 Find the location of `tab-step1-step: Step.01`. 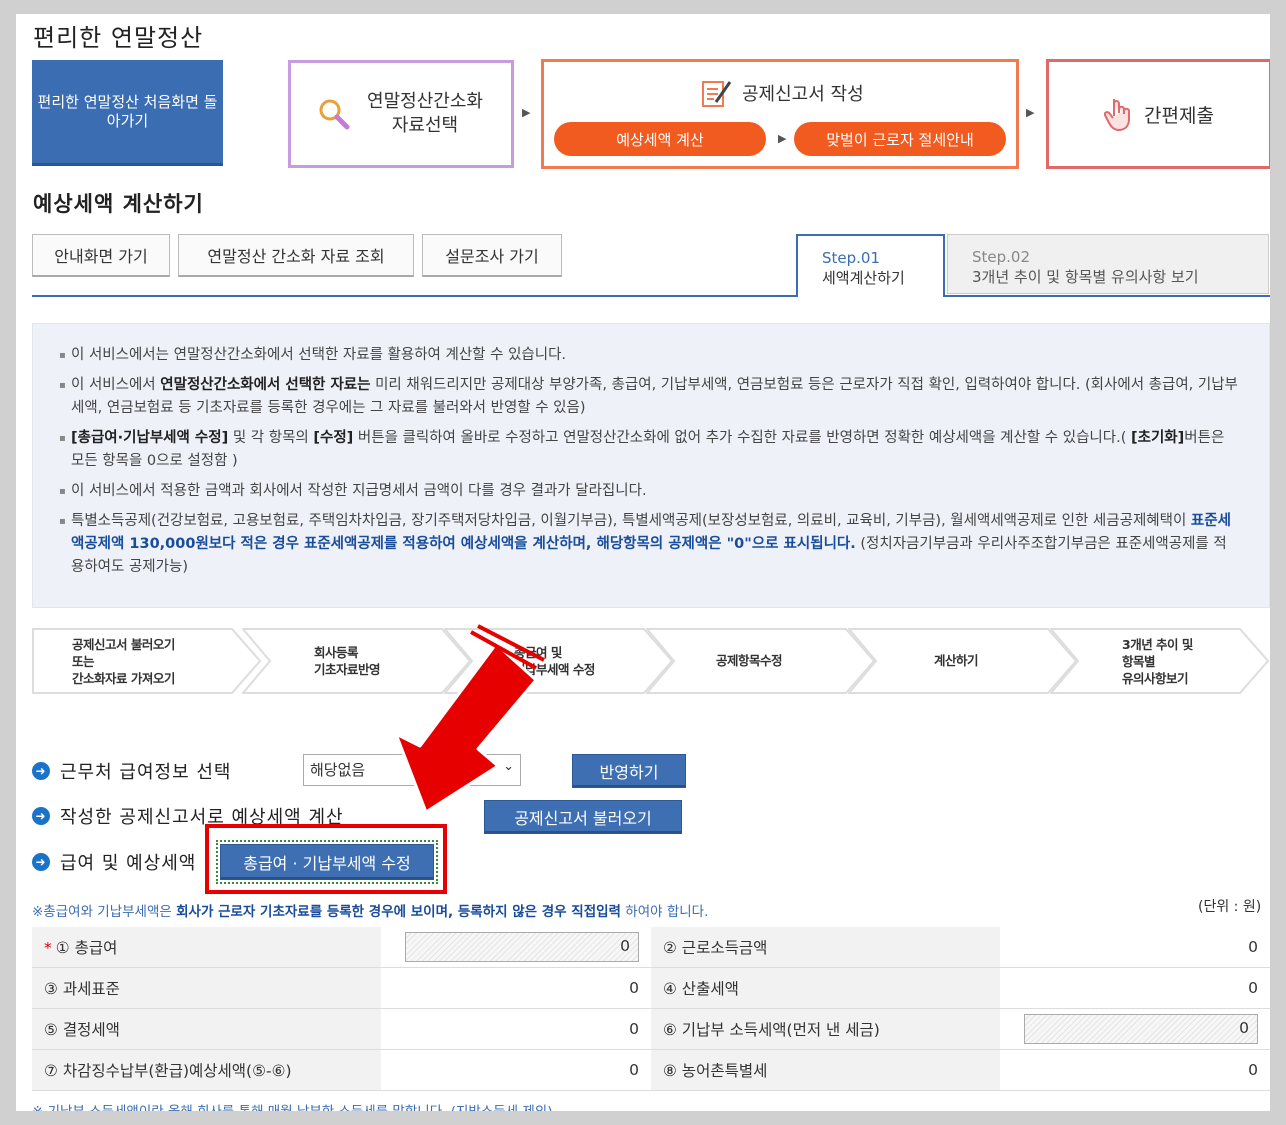

tab-step1-step: Step.01 is located at coordinates (851, 258).